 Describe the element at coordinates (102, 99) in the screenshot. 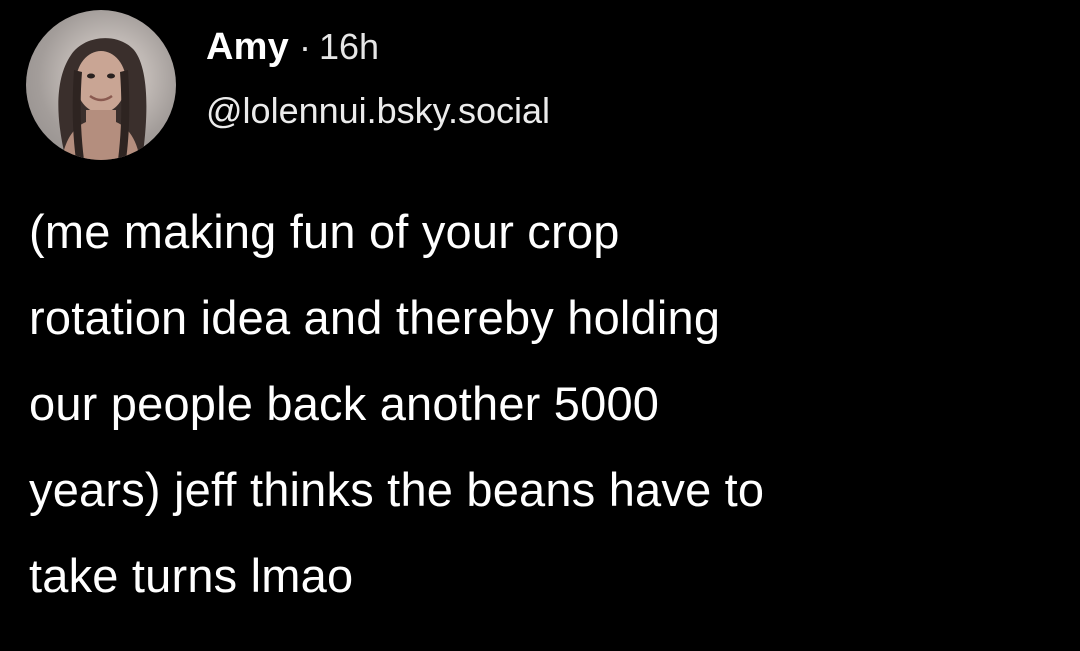

I see `profile-photo-avatar` at that location.